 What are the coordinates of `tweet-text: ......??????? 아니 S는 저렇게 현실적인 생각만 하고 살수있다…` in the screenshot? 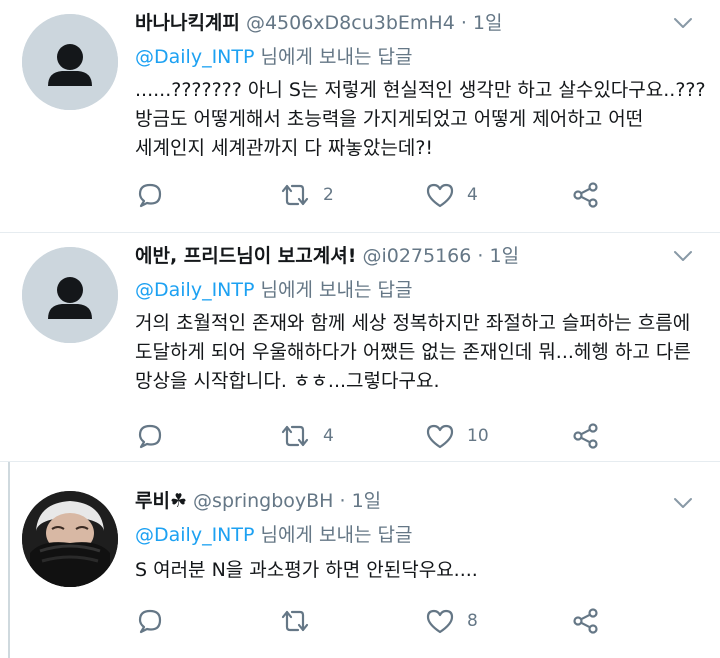 It's located at (420, 119).